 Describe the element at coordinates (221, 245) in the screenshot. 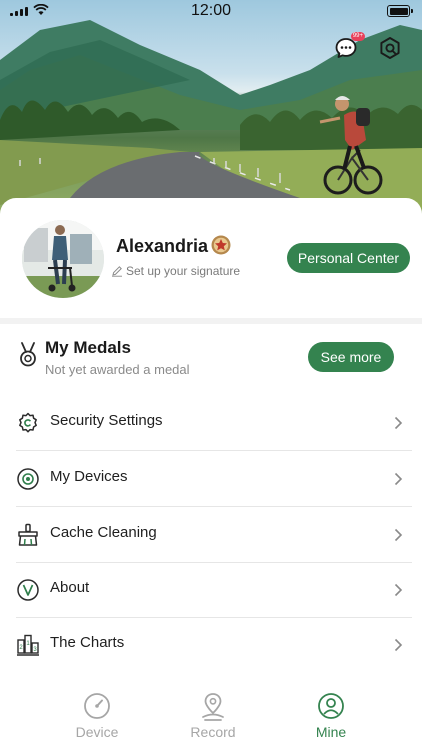

I see `level-badge-icon` at that location.